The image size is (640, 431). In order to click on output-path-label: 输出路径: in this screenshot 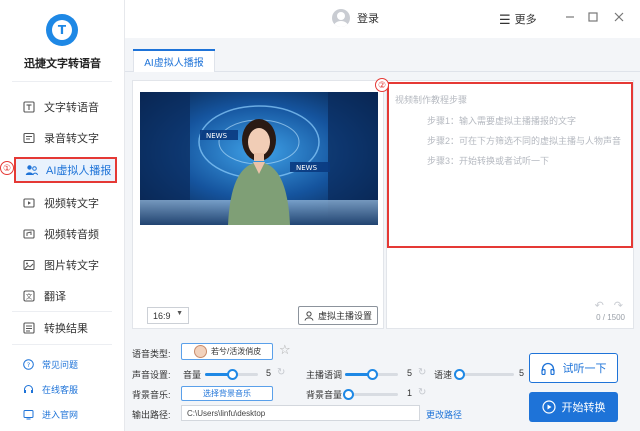, I will do `click(151, 415)`.